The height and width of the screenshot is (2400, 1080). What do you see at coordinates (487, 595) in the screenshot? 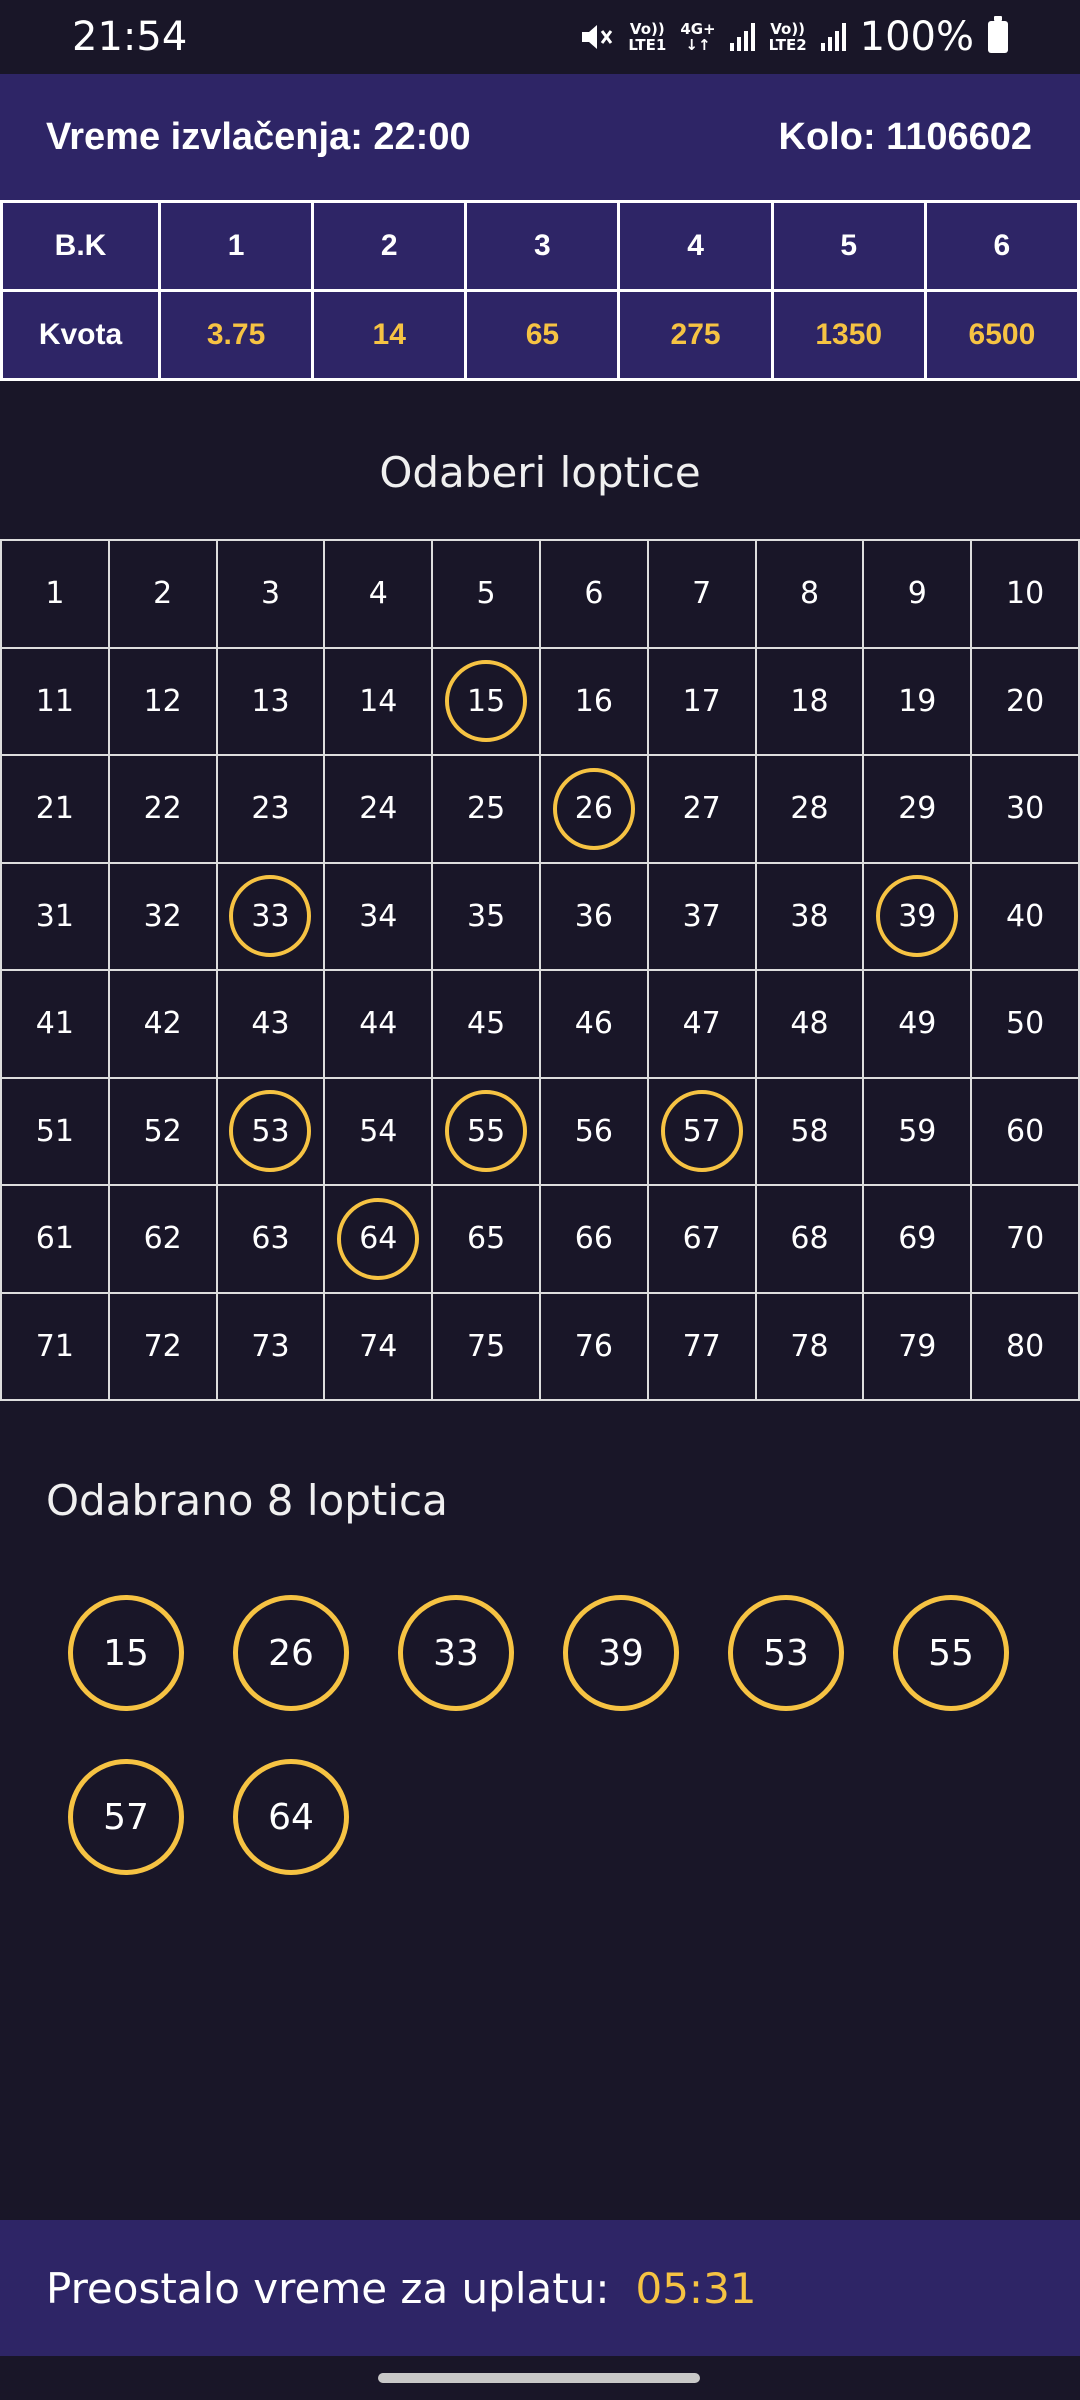
I see `grid-cell: 5` at bounding box center [487, 595].